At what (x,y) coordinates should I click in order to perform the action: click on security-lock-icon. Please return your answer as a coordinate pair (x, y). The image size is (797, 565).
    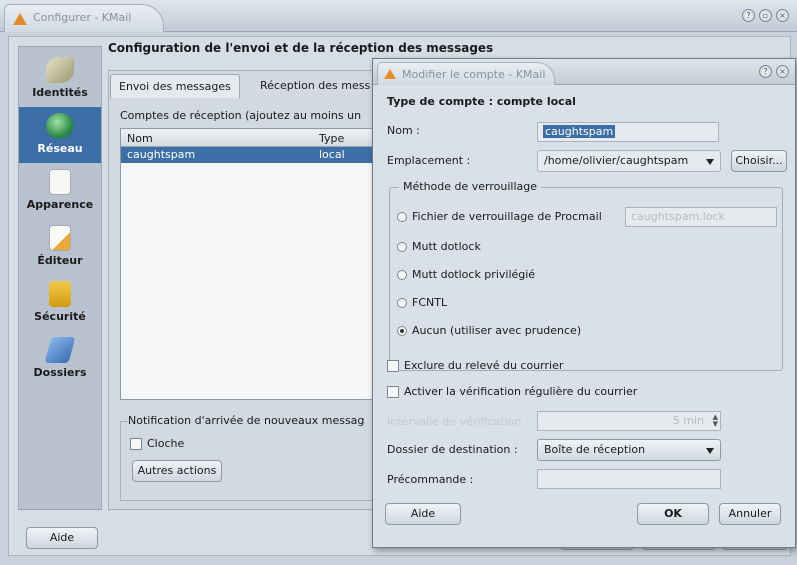
    Looking at the image, I should click on (60, 294).